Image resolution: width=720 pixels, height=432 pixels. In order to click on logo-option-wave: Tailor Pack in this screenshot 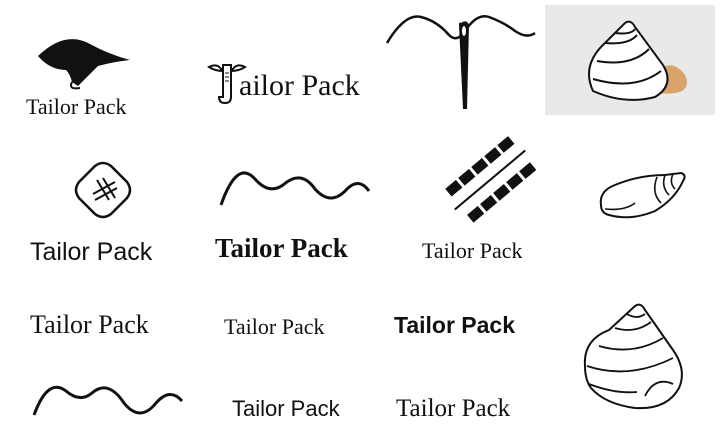, I will do `click(302, 220)`.